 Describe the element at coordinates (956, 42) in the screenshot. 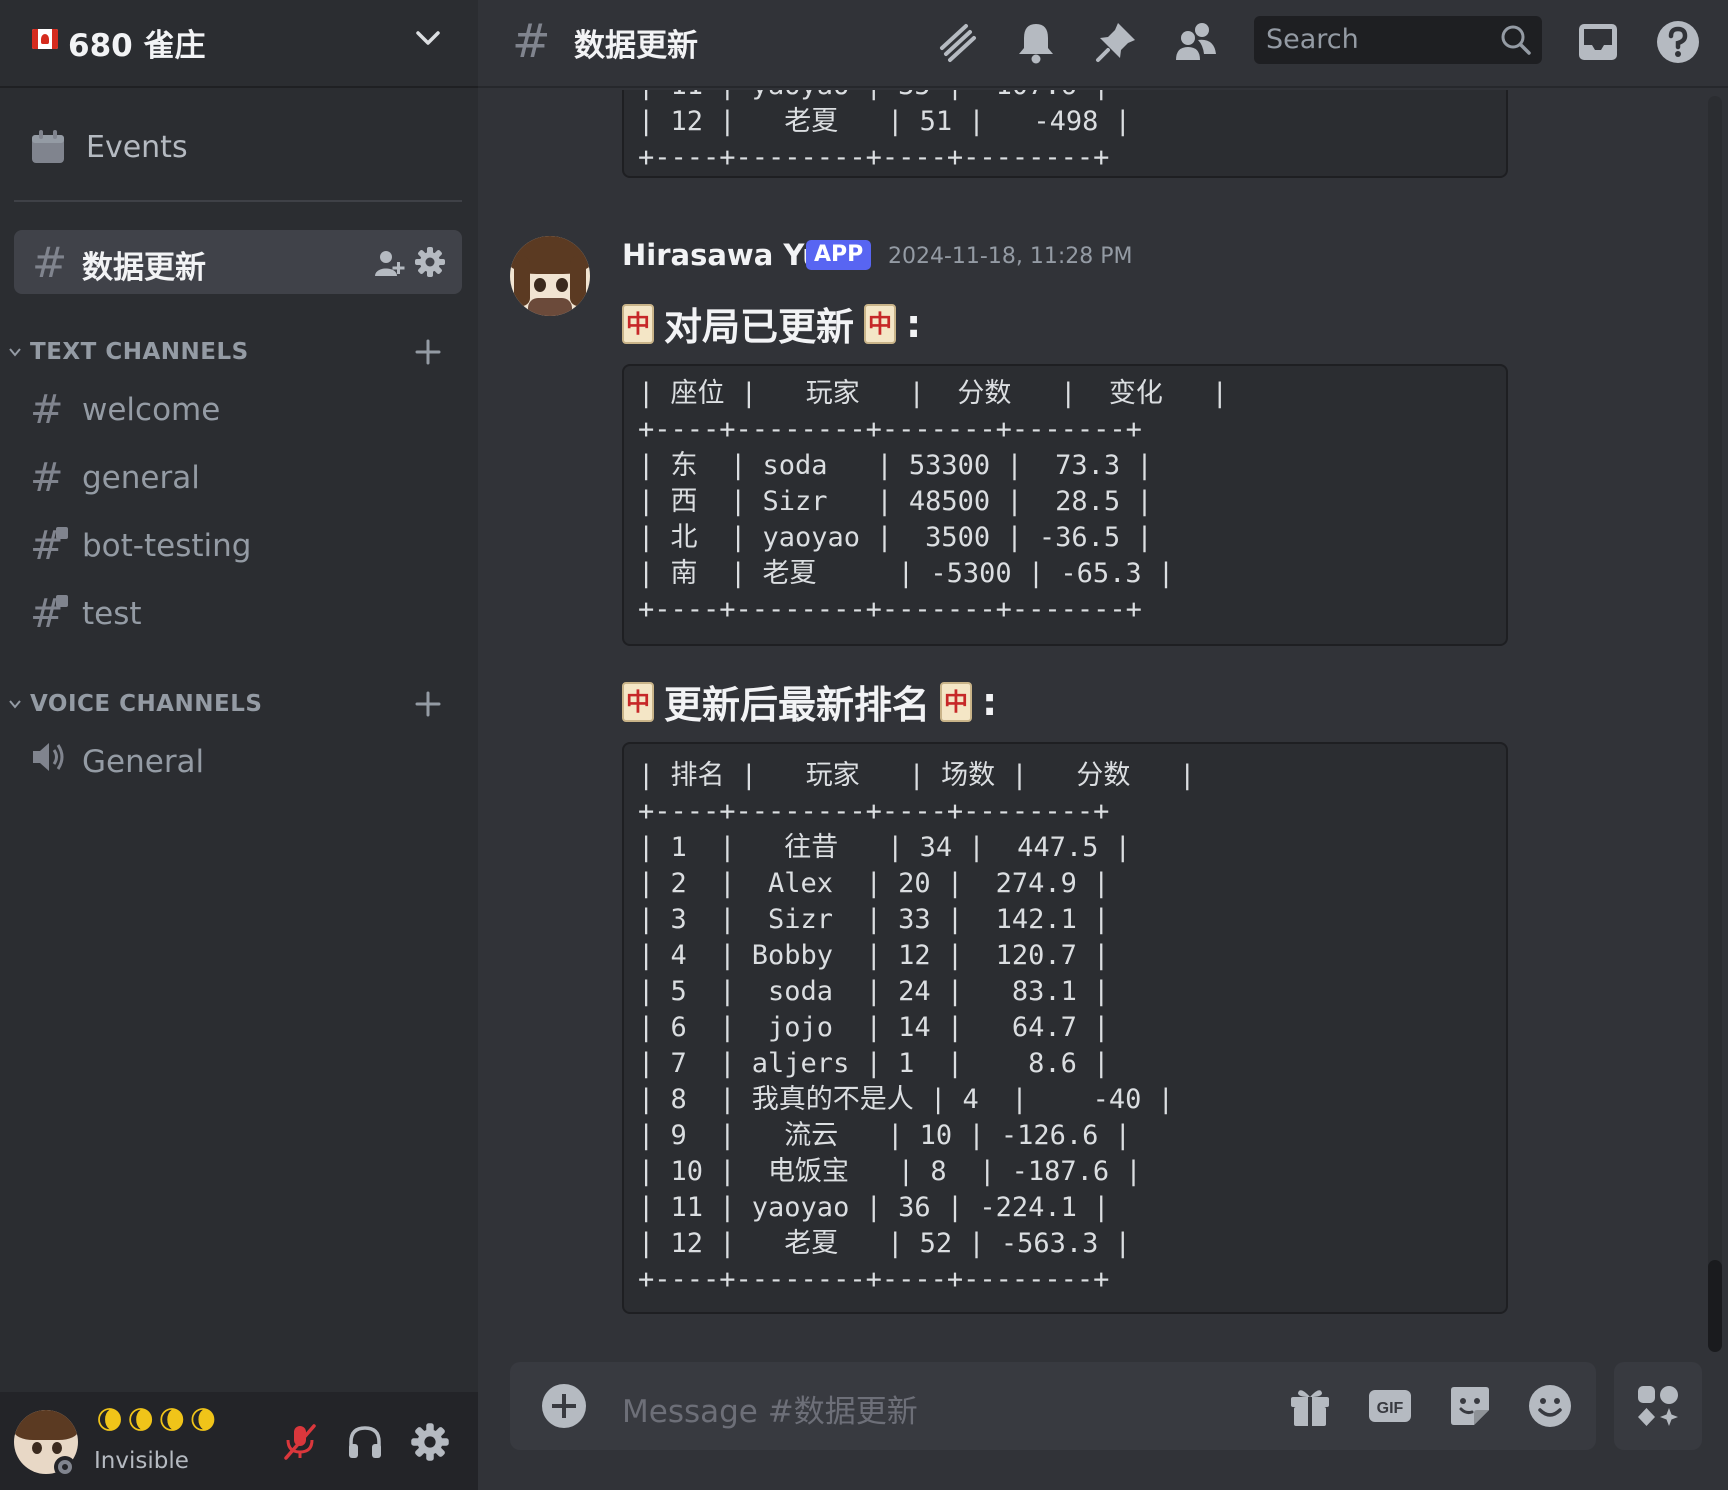

I see `threads-icon` at that location.